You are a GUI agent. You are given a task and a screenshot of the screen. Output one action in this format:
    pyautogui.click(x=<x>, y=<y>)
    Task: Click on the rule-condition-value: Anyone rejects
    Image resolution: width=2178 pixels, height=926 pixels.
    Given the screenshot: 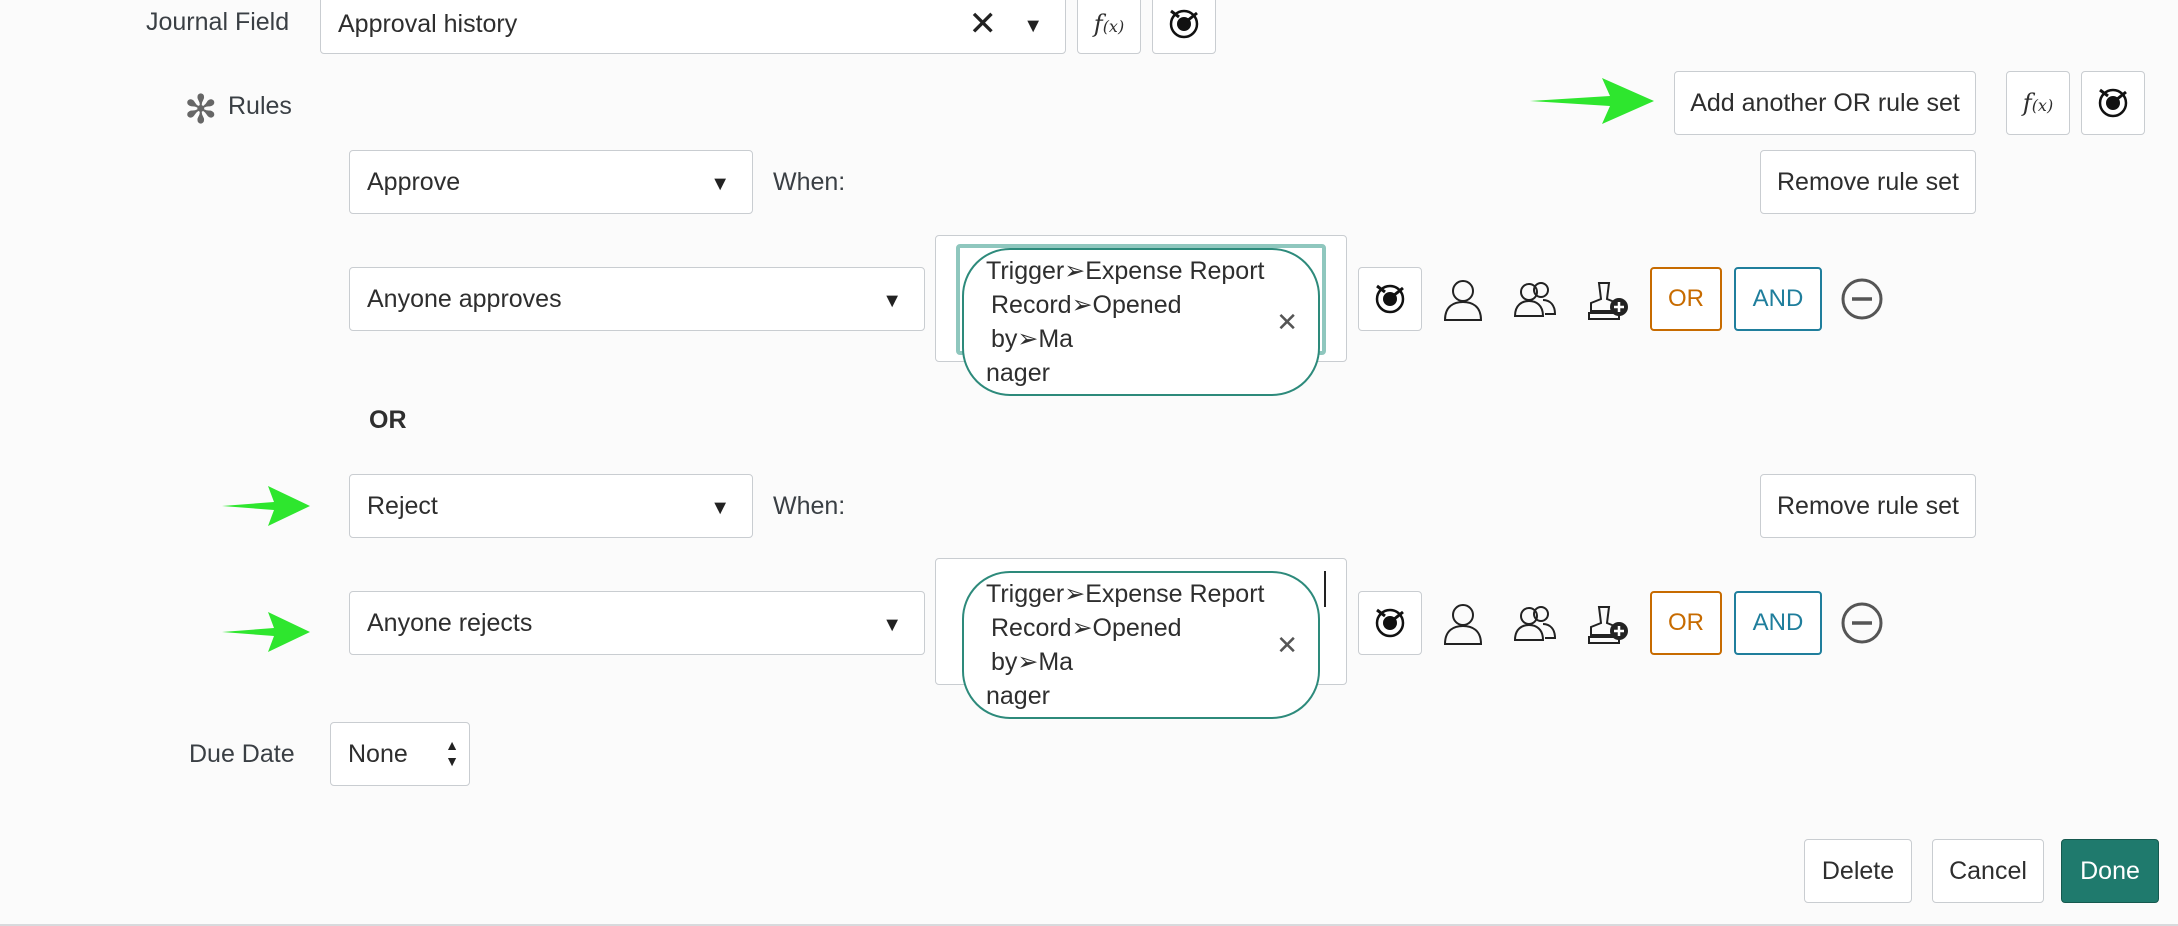 What is the action you would take?
    pyautogui.click(x=450, y=622)
    